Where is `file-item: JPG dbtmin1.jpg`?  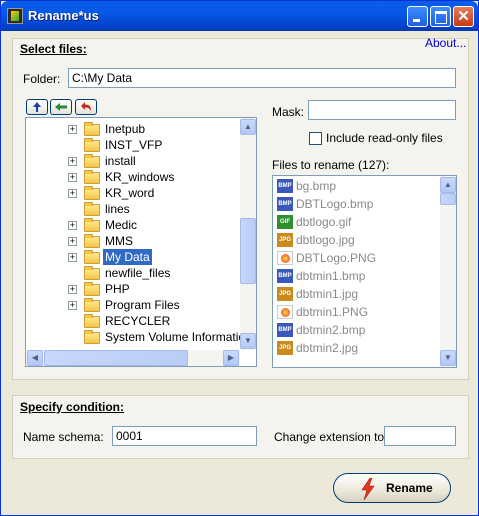
file-item: JPG dbtmin1.jpg is located at coordinates (356, 294).